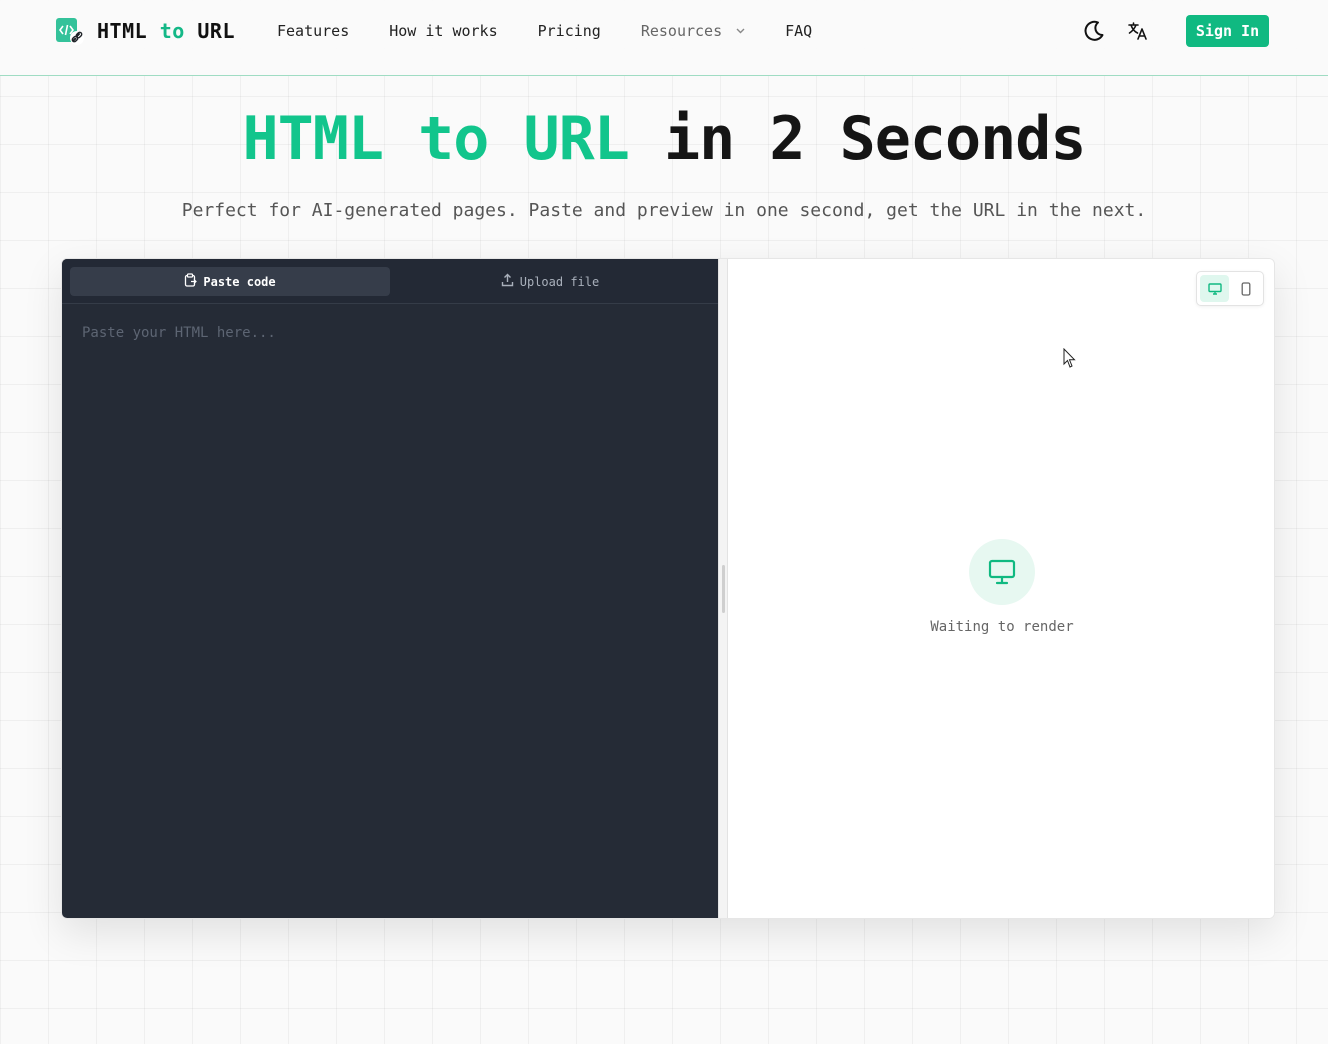 This screenshot has width=1328, height=1044. I want to click on brand-logo: HTML to URL, so click(145, 31).